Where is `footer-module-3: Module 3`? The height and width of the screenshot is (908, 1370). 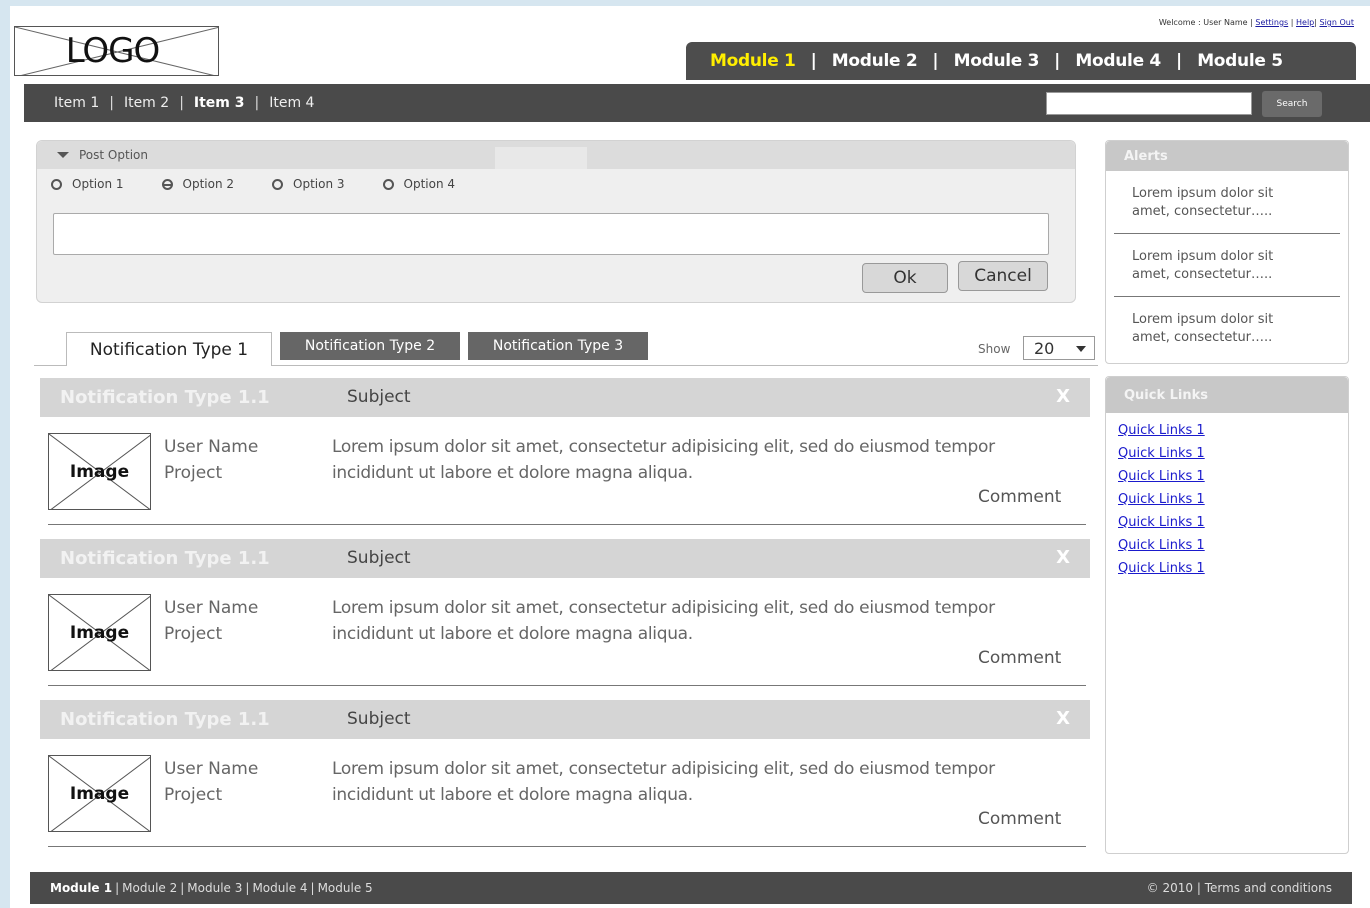
footer-module-3: Module 3 is located at coordinates (214, 888).